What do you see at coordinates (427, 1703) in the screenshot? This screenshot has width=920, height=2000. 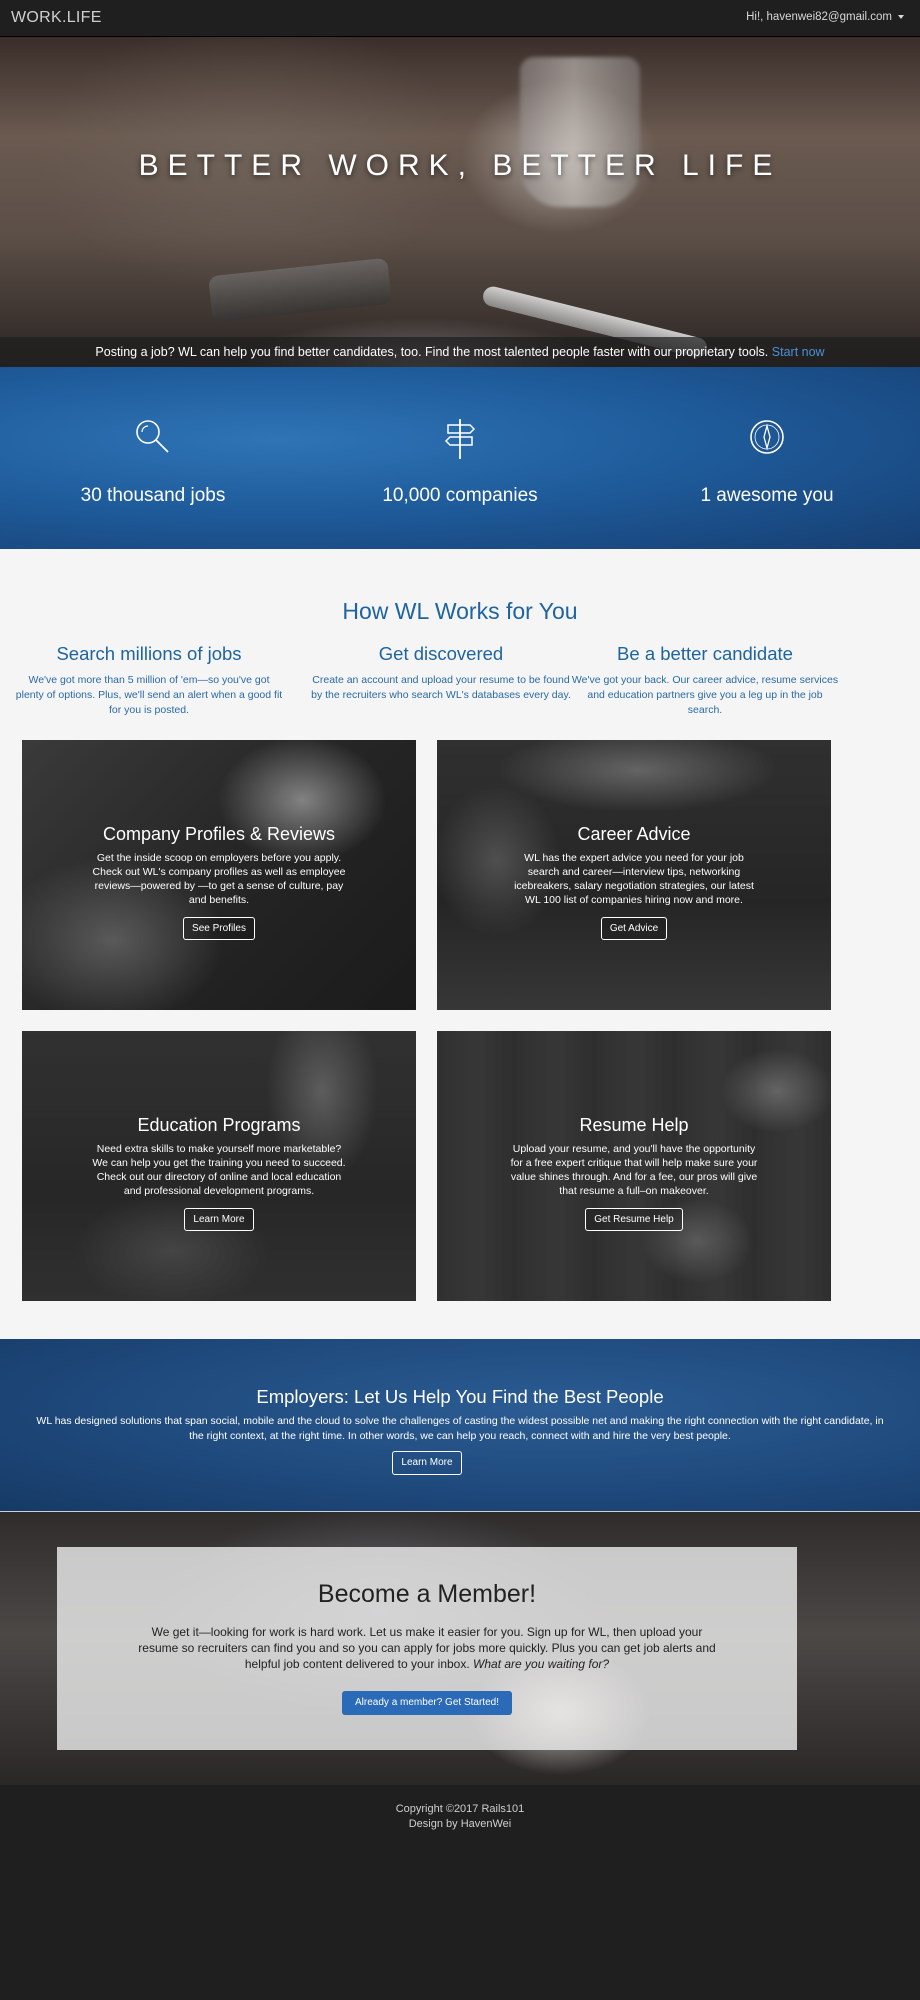 I see `get-started-button: Already a member? Get Started!` at bounding box center [427, 1703].